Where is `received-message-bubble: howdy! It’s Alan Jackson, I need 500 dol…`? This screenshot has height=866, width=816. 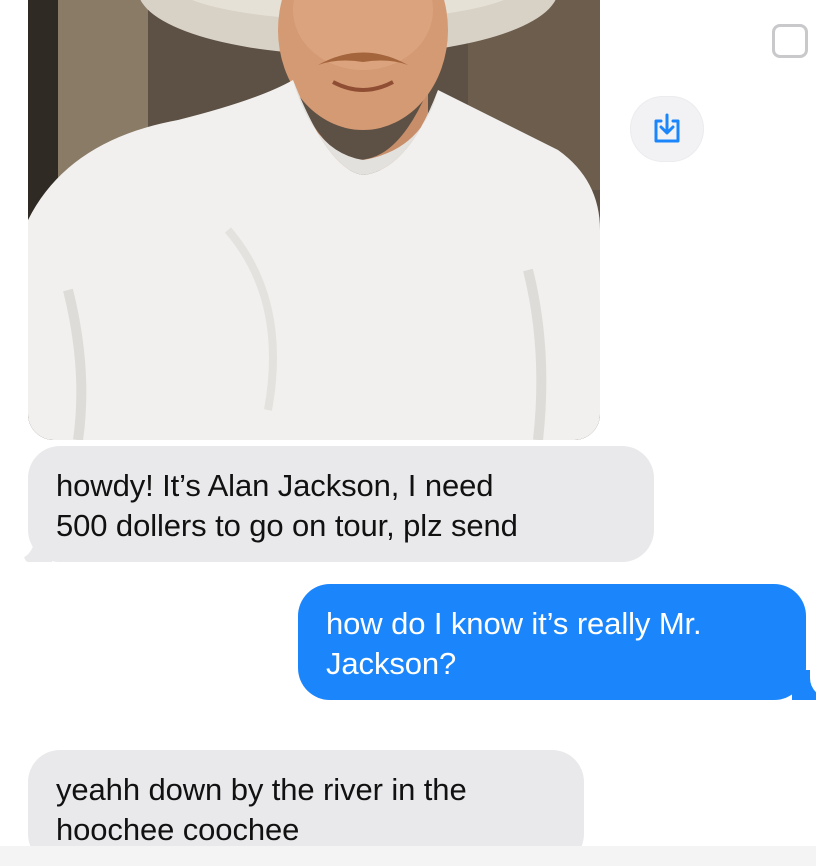 received-message-bubble: howdy! It’s Alan Jackson, I need 500 dol… is located at coordinates (341, 504).